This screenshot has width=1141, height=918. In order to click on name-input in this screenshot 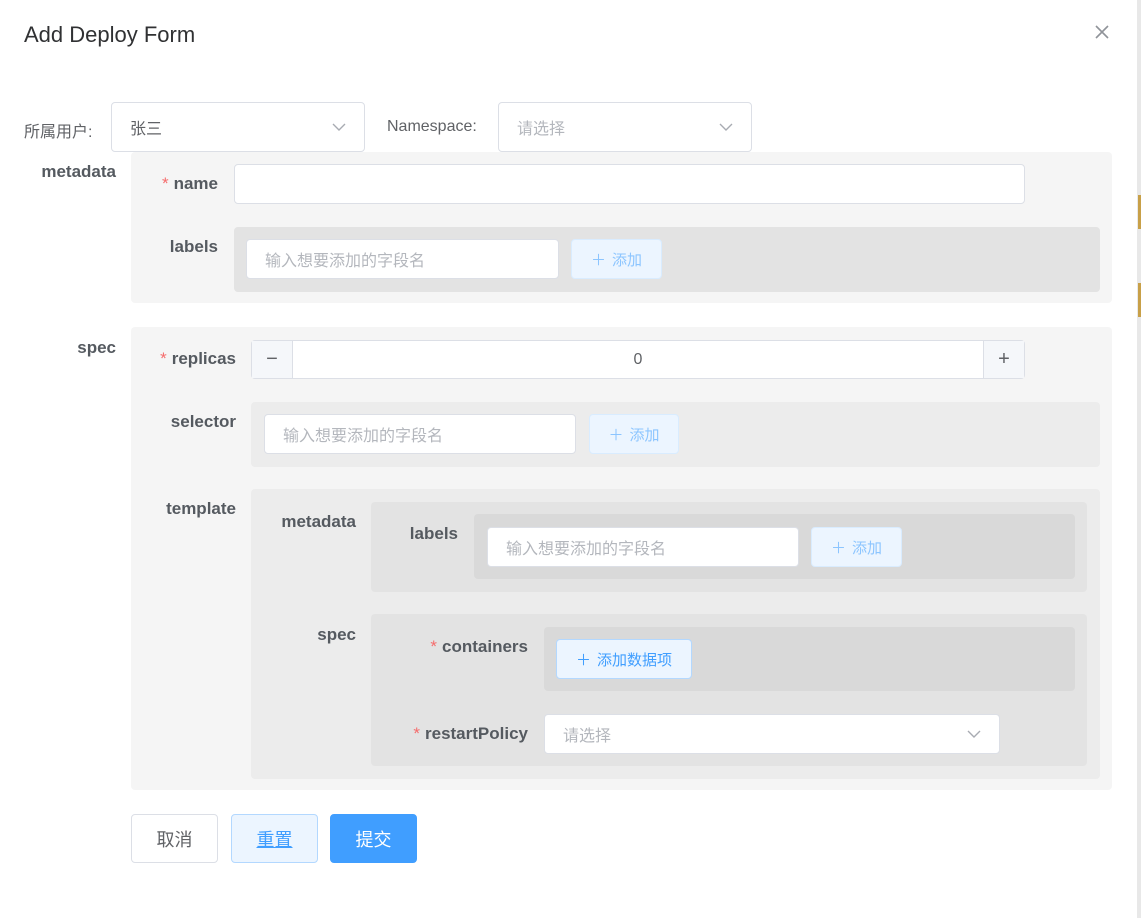, I will do `click(629, 184)`.